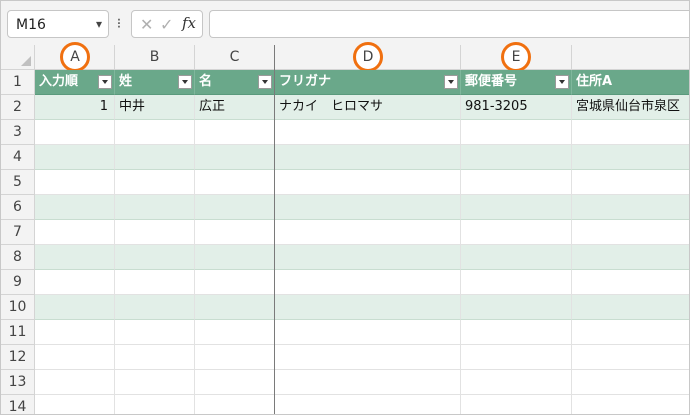  What do you see at coordinates (516, 82) in the screenshot?
I see `header-cell-postal: 郵便番号` at bounding box center [516, 82].